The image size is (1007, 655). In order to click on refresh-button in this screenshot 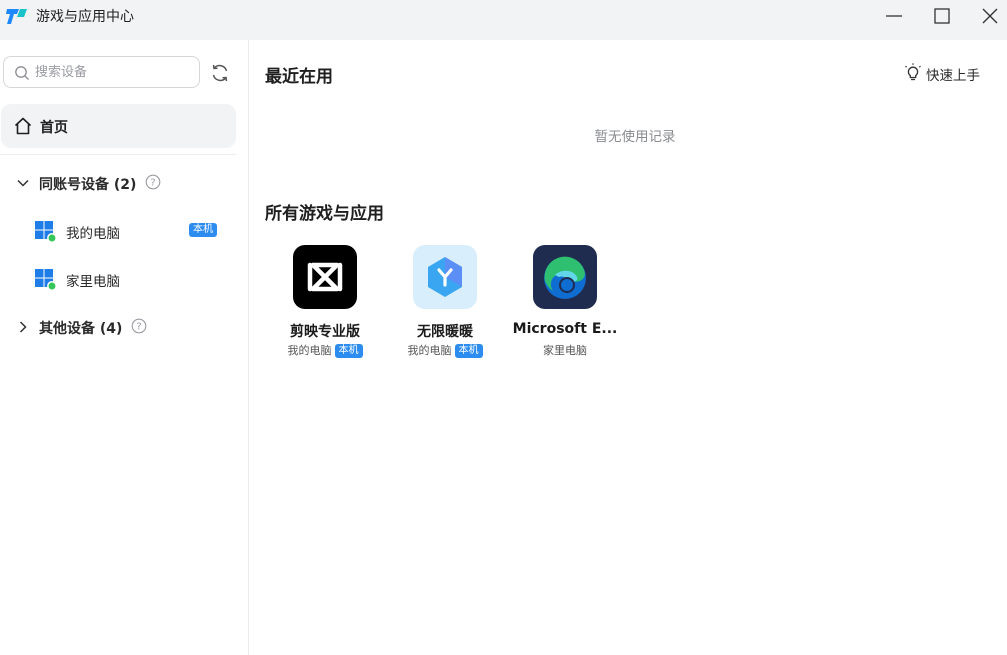, I will do `click(220, 73)`.